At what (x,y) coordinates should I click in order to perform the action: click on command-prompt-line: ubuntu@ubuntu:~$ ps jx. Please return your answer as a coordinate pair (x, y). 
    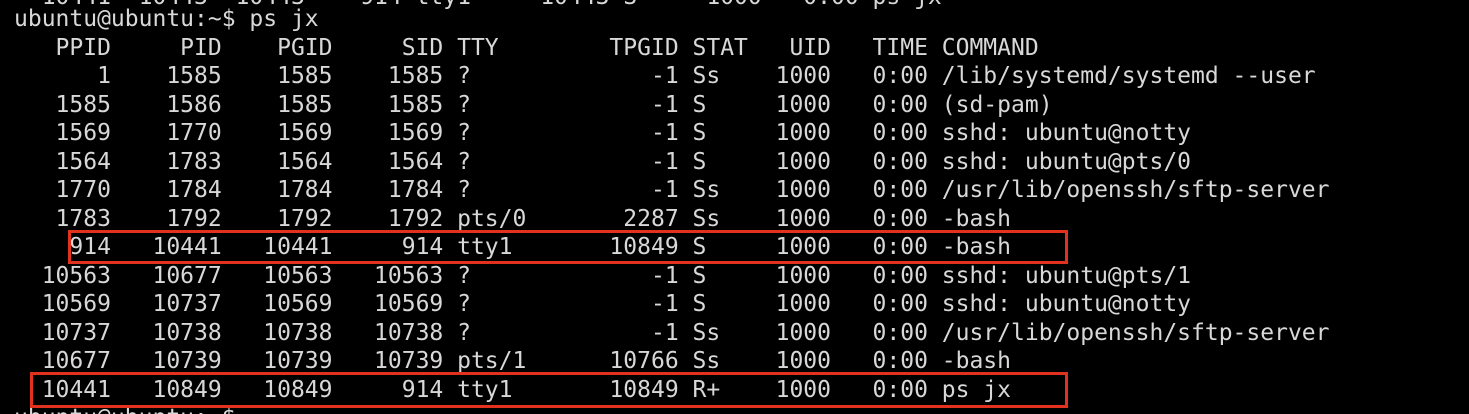
    Looking at the image, I should click on (166, 19).